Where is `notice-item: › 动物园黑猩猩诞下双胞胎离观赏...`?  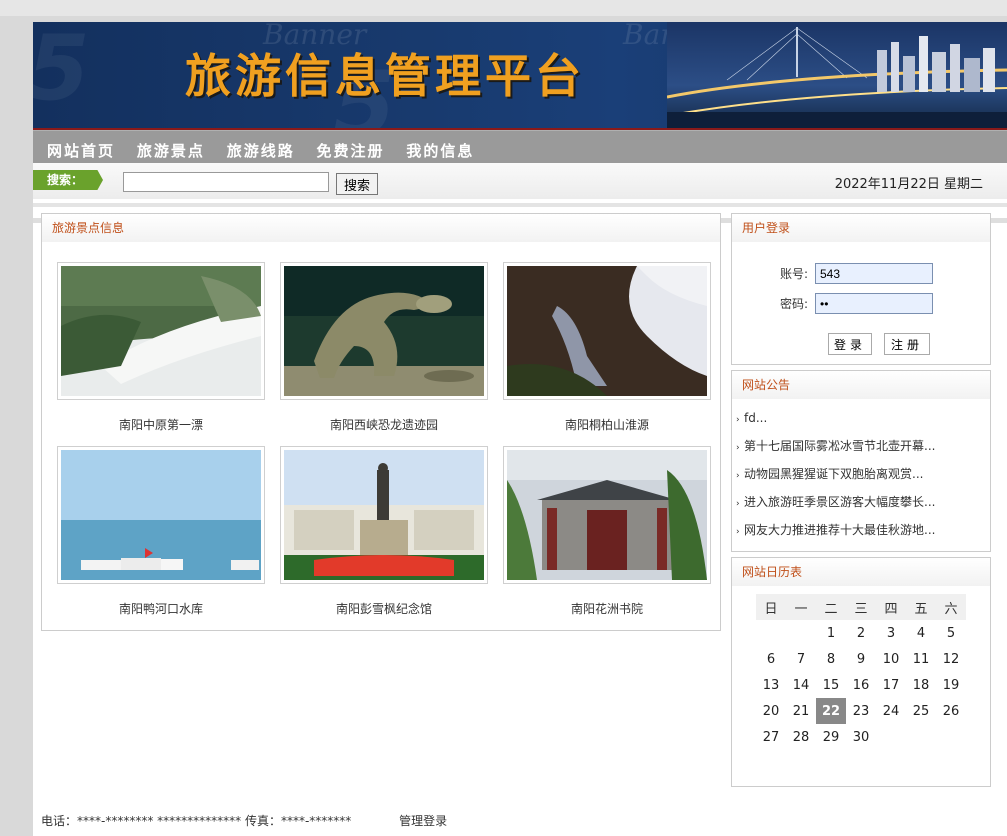
notice-item: › 动物园黑猩猩诞下双胞胎离观赏... is located at coordinates (863, 479).